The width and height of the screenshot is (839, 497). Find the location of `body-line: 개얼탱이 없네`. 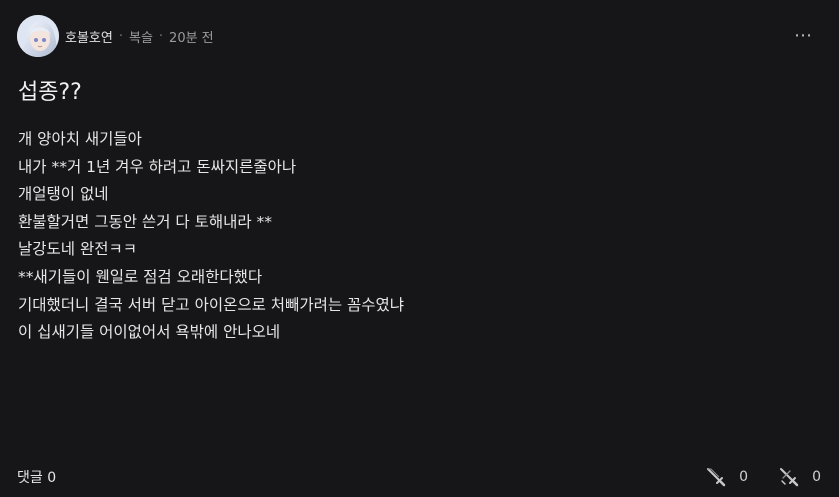

body-line: 개얼탱이 없네 is located at coordinates (63, 194).